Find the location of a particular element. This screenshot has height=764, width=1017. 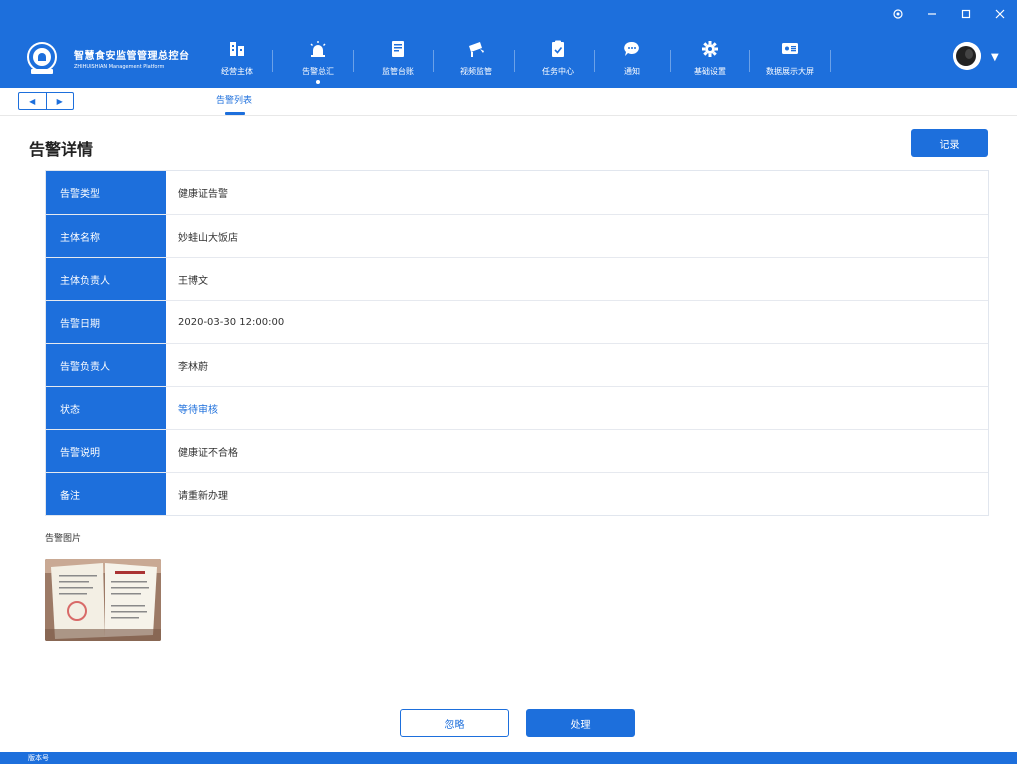

camera-icon is located at coordinates (476, 49).